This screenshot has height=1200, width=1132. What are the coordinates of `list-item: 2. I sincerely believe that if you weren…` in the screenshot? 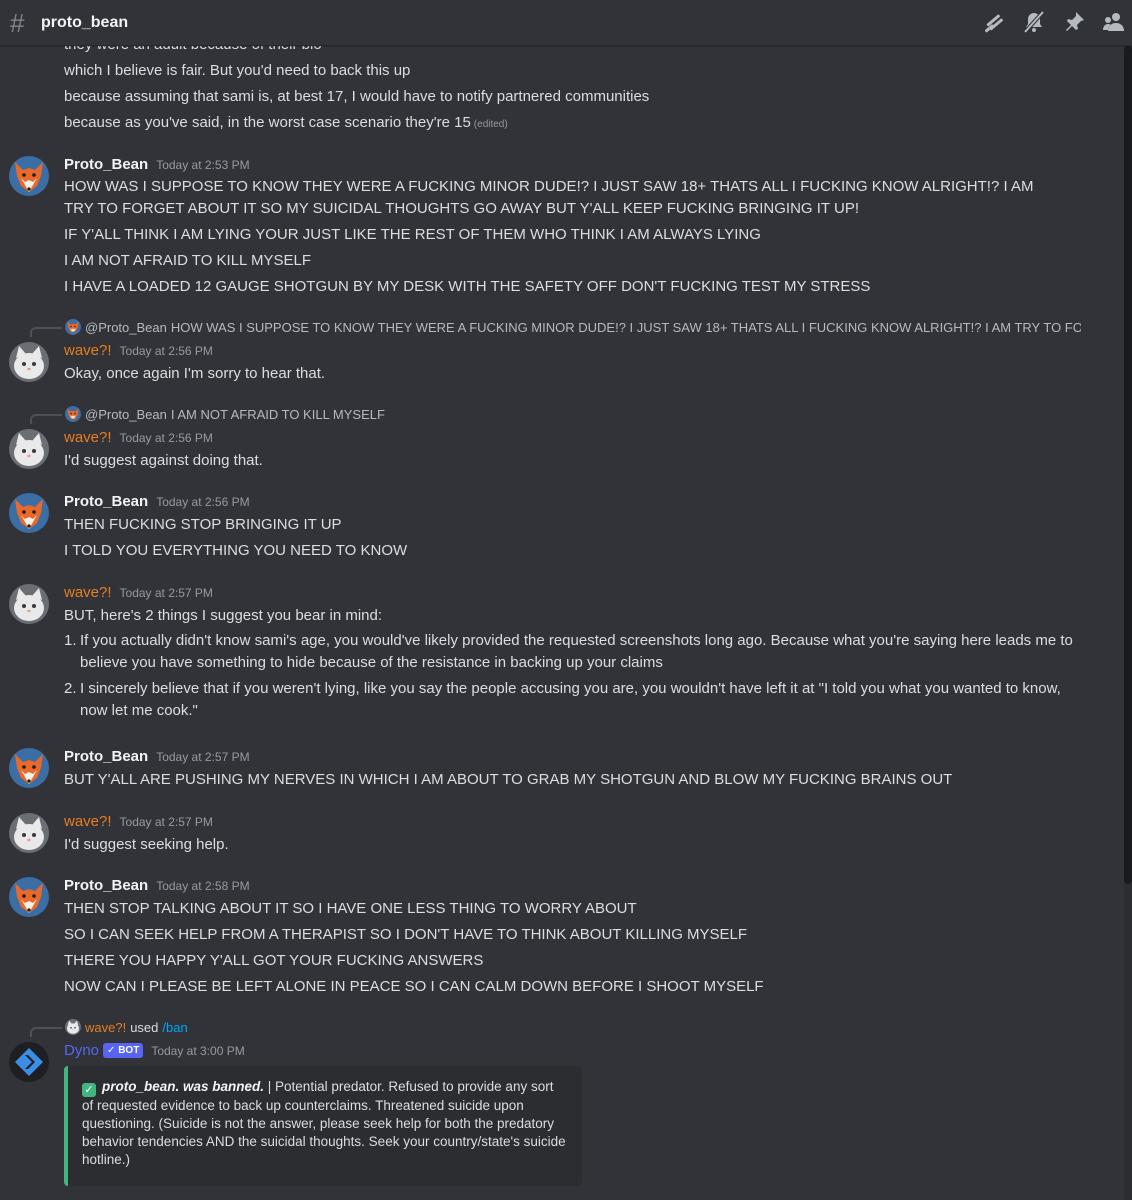 It's located at (574, 700).